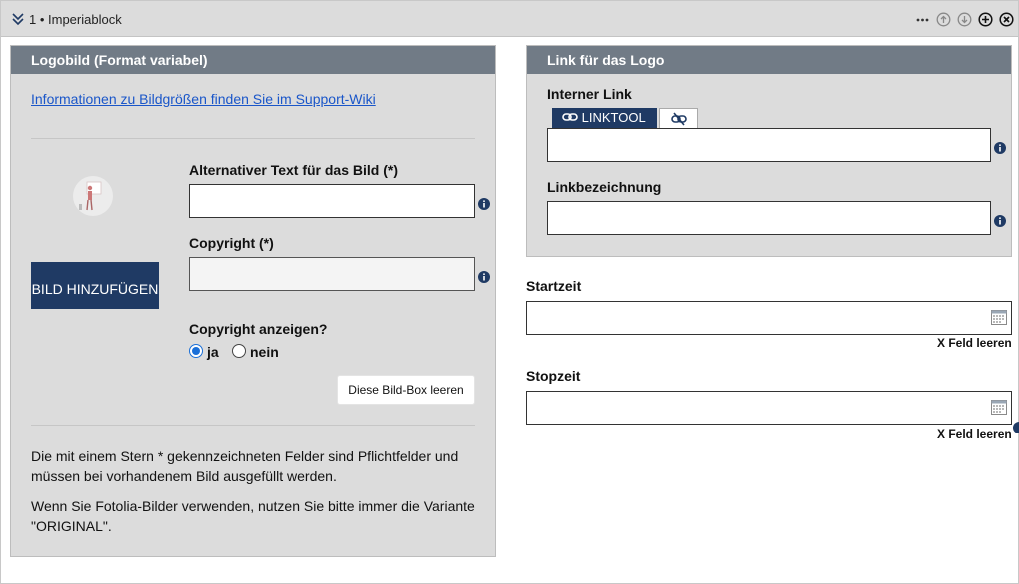 The height and width of the screenshot is (584, 1019). I want to click on link-title-input, so click(769, 218).